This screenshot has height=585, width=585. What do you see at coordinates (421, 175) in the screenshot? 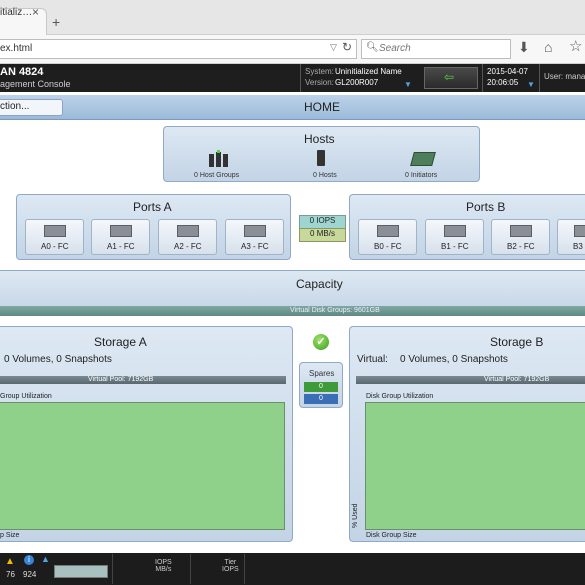
I see `initiators-count: 0 Initiators` at bounding box center [421, 175].